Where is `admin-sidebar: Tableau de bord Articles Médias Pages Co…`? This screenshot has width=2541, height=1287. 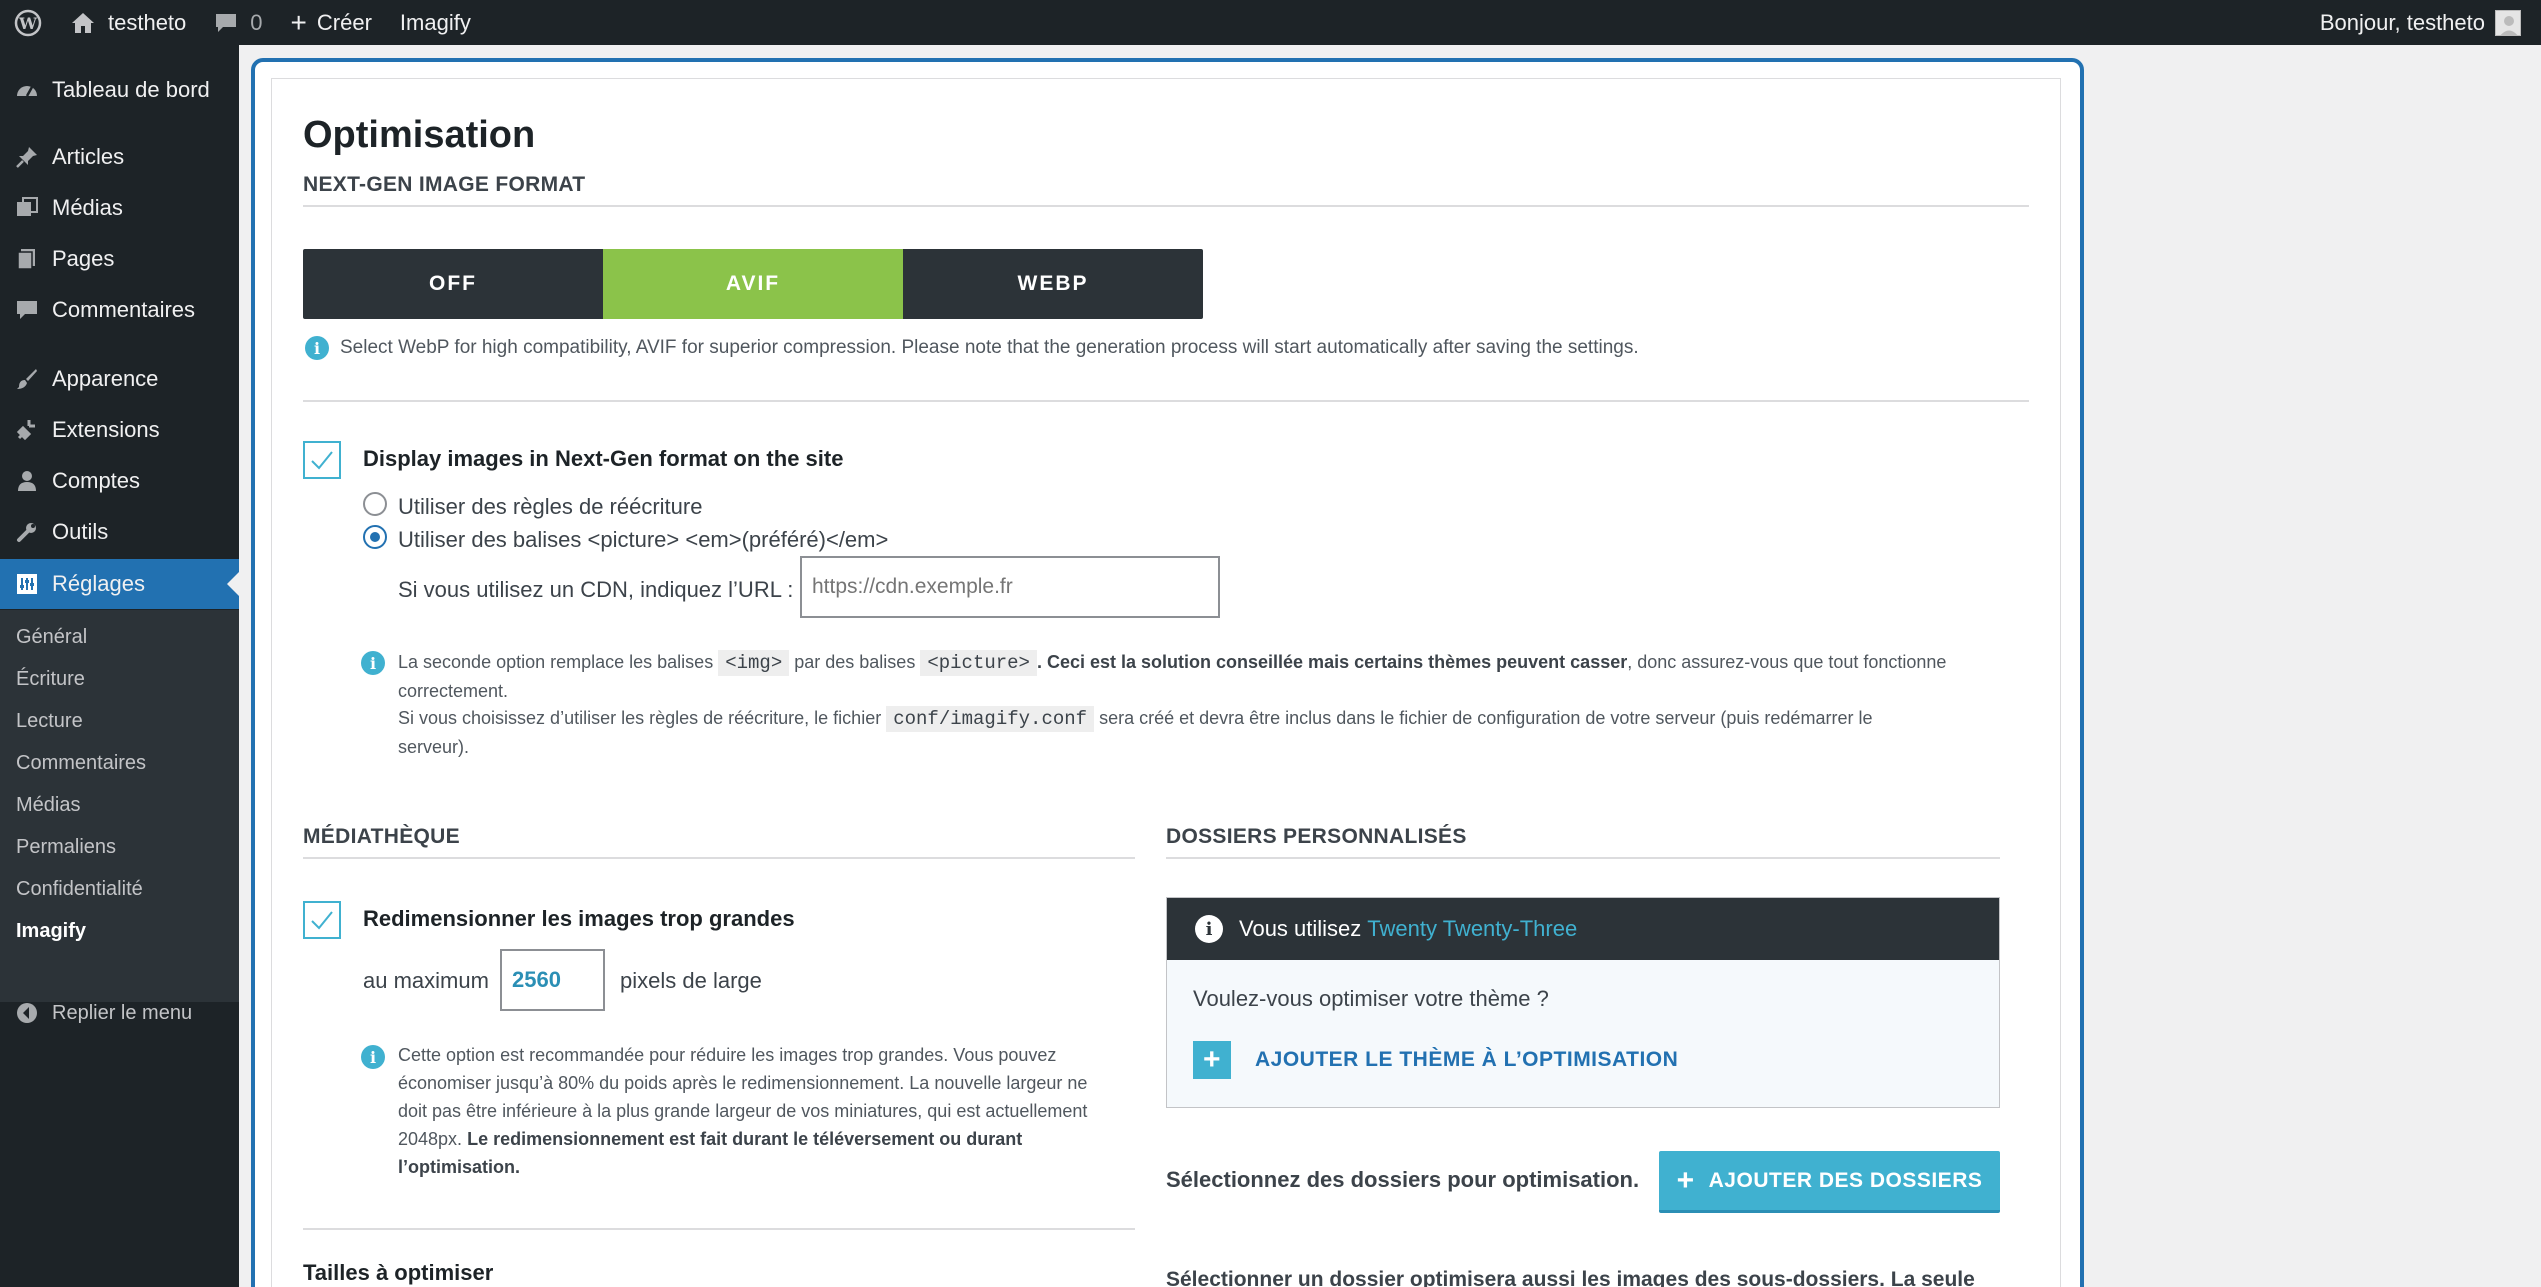
admin-sidebar: Tableau de bord Articles Médias Pages Co… is located at coordinates (119, 666).